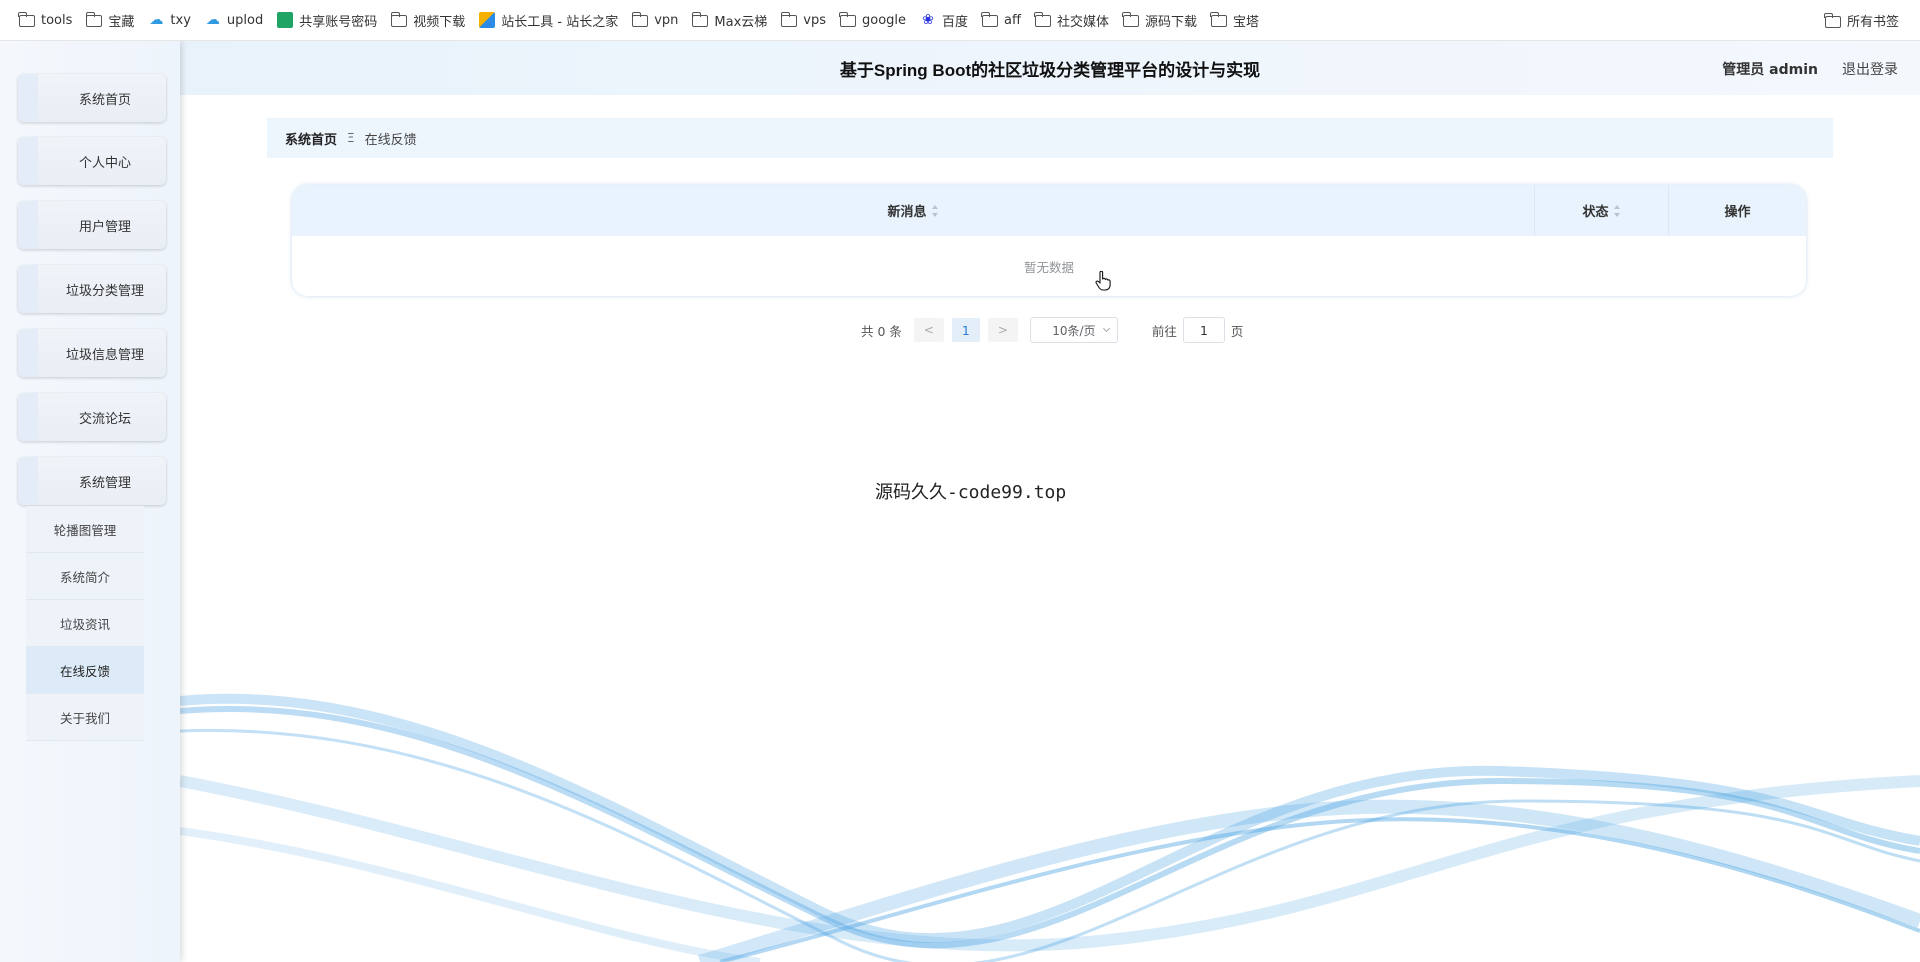 The image size is (1920, 962). I want to click on empty-state: 暂无数据, so click(1048, 267).